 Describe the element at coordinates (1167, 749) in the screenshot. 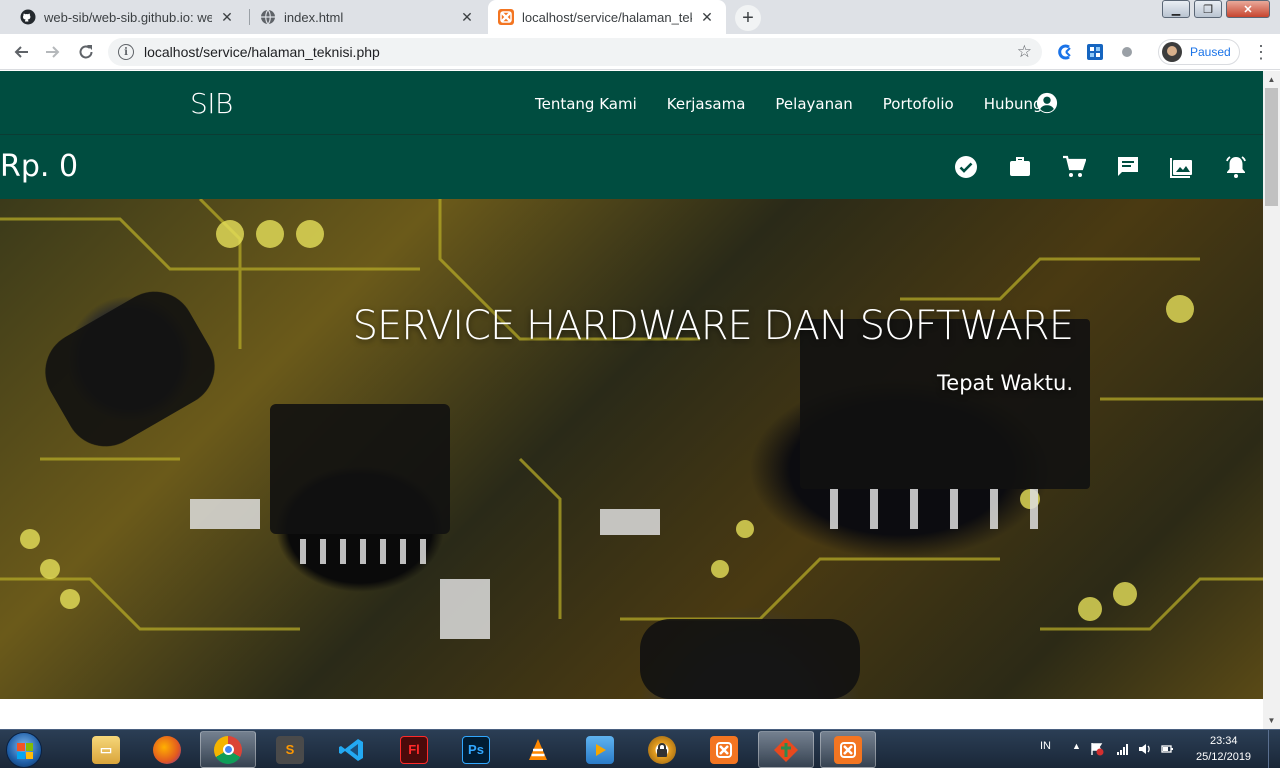

I see `power-icon` at that location.